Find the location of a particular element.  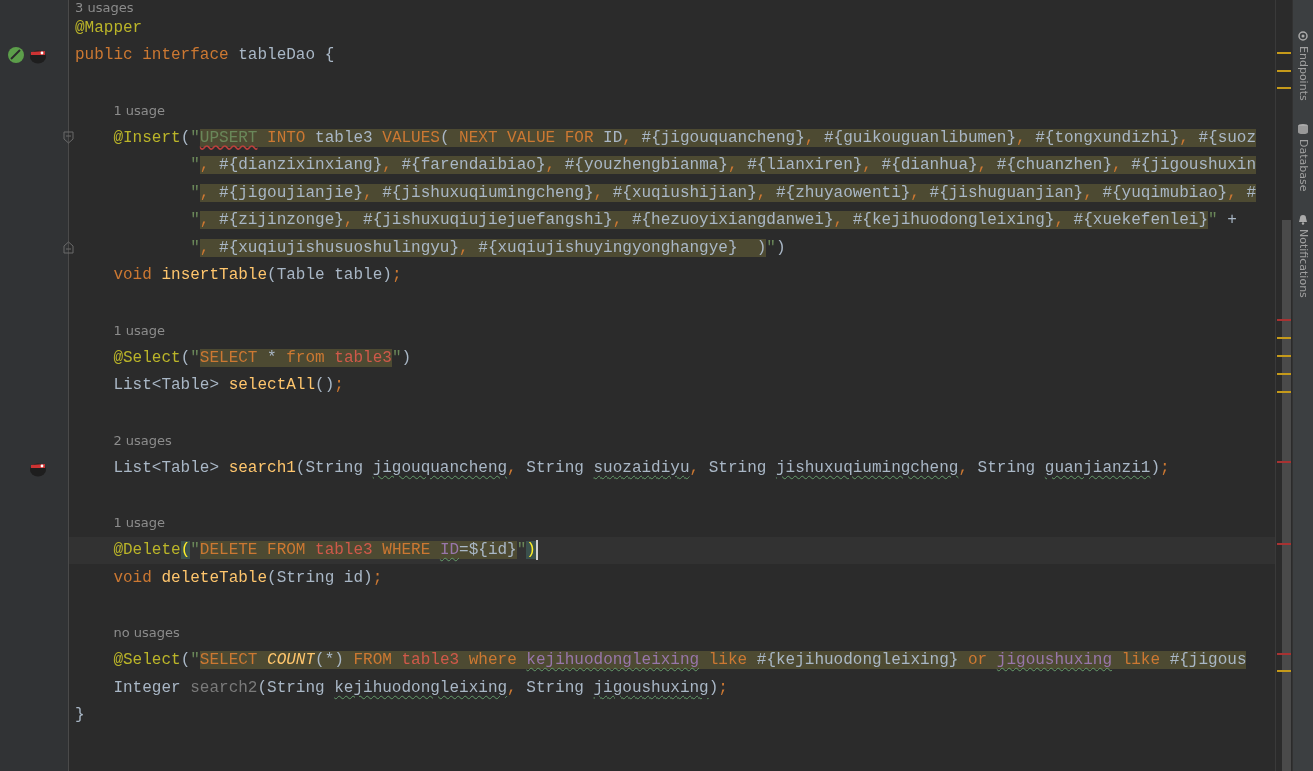

code-line: @Delete("DELETE FROM table3 WHERE ID=${id}") is located at coordinates (324, 551).